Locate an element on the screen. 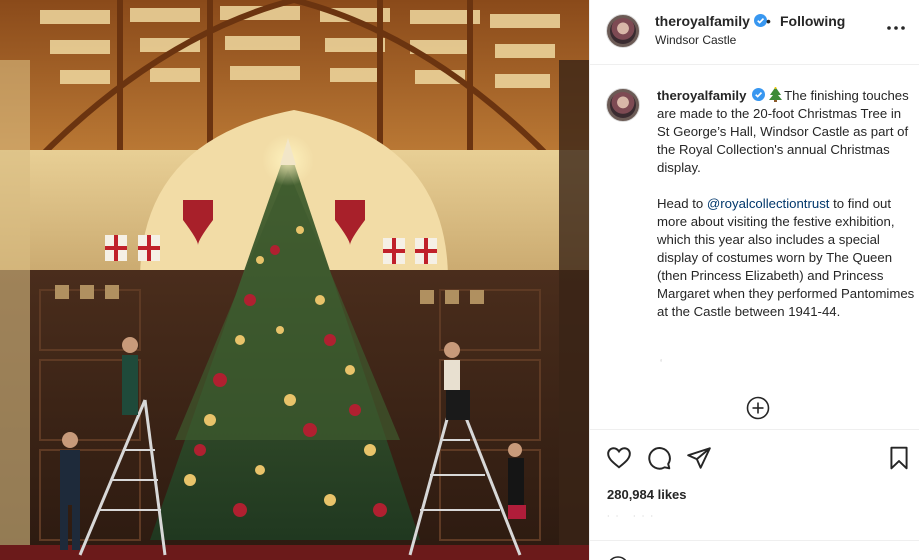 The image size is (919, 560). location-link: Windsor Castle is located at coordinates (695, 40).